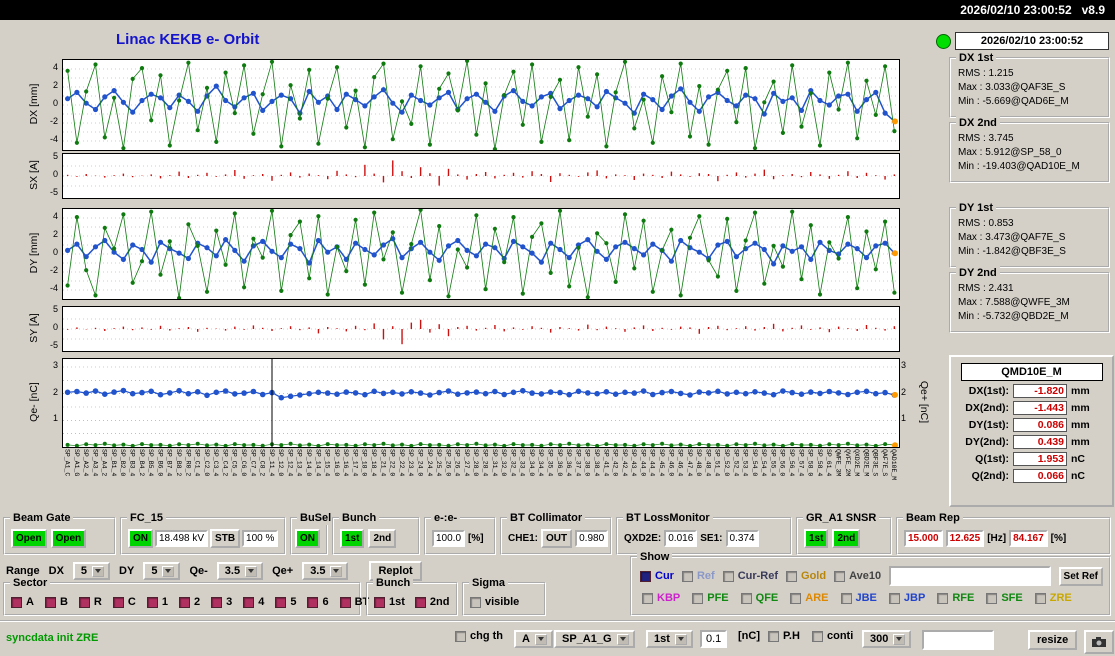 The image size is (1115, 656). Describe the element at coordinates (814, 576) in the screenshot. I see `checkbox-label: Gold` at that location.